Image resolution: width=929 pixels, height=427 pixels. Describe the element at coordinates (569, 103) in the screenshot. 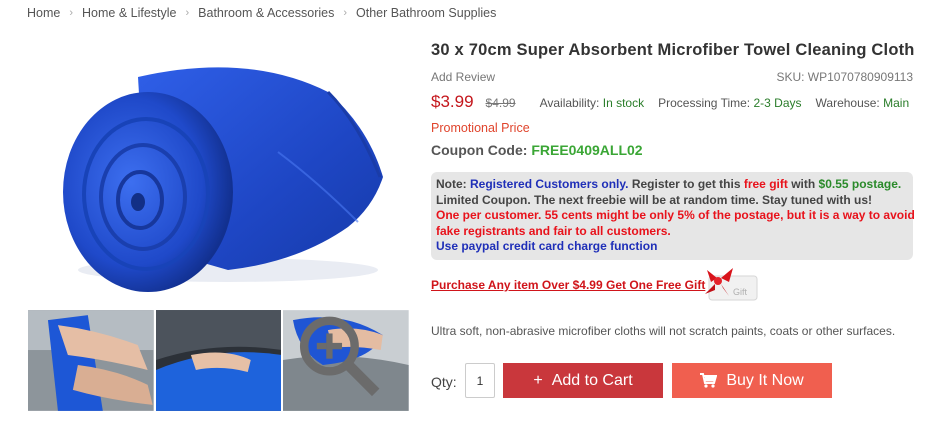

I see `availability-label: Availability:` at that location.